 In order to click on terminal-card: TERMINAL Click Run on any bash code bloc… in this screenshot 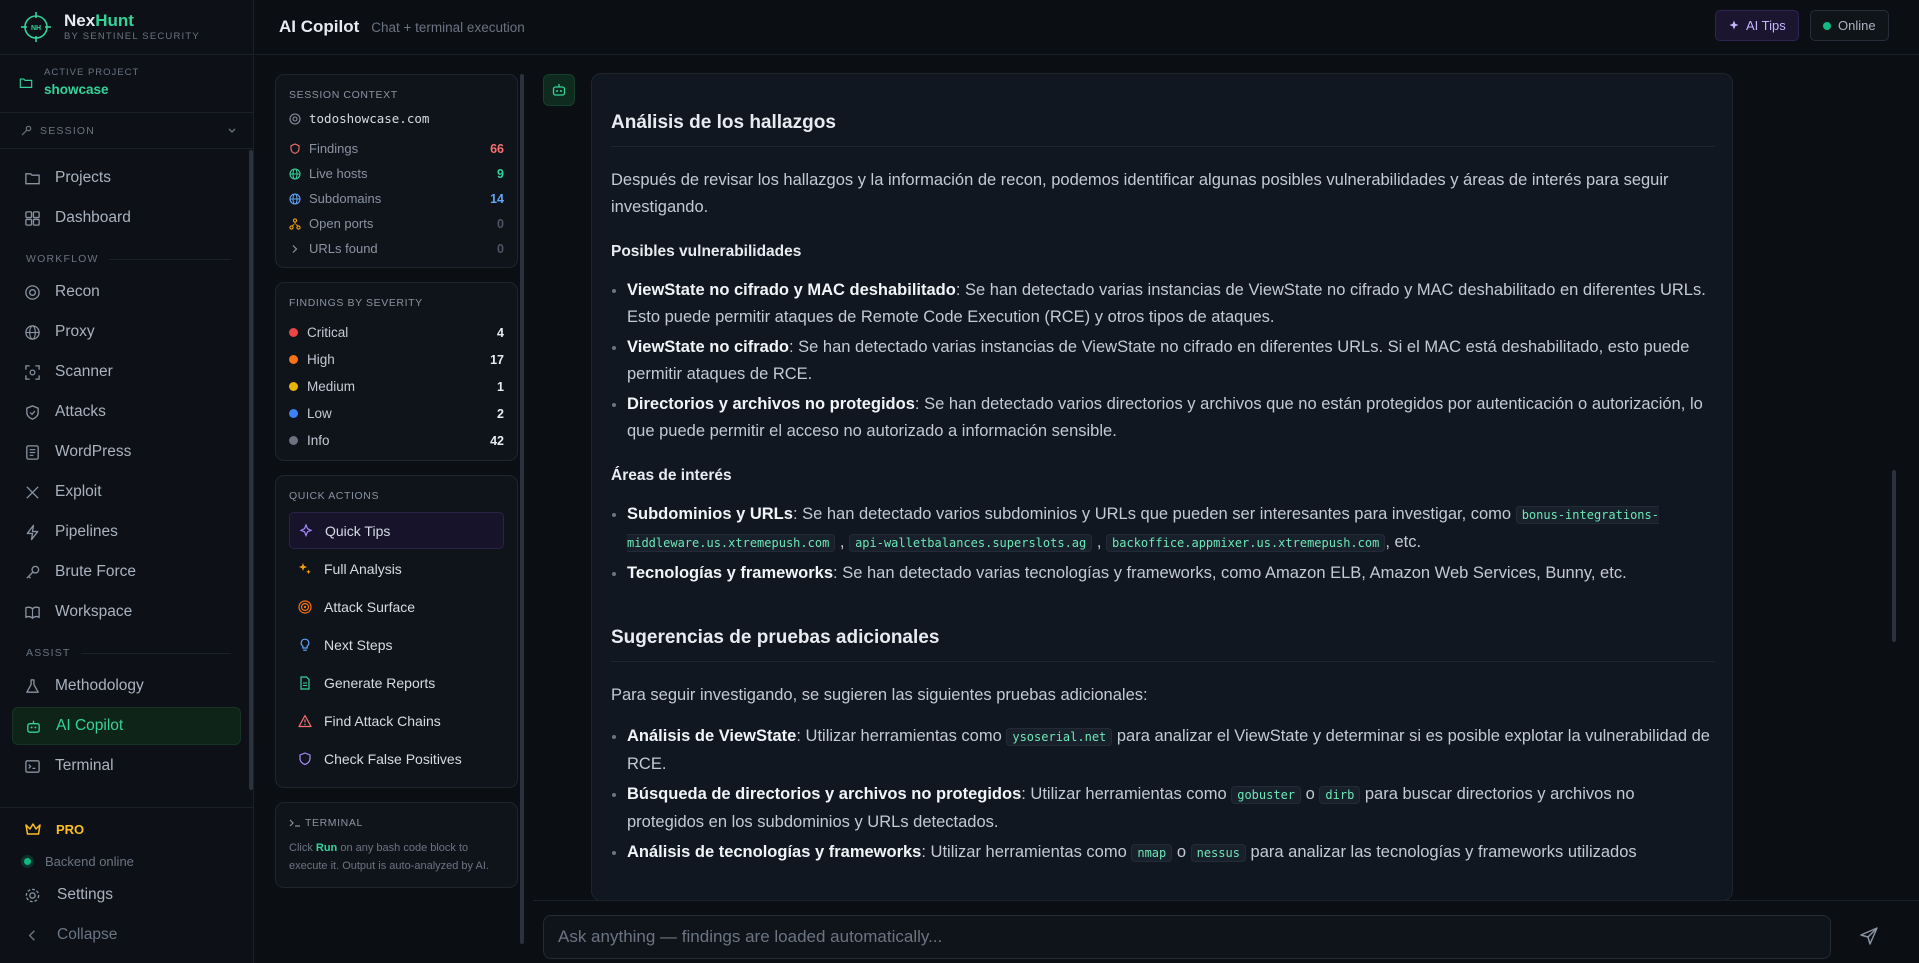, I will do `click(396, 845)`.